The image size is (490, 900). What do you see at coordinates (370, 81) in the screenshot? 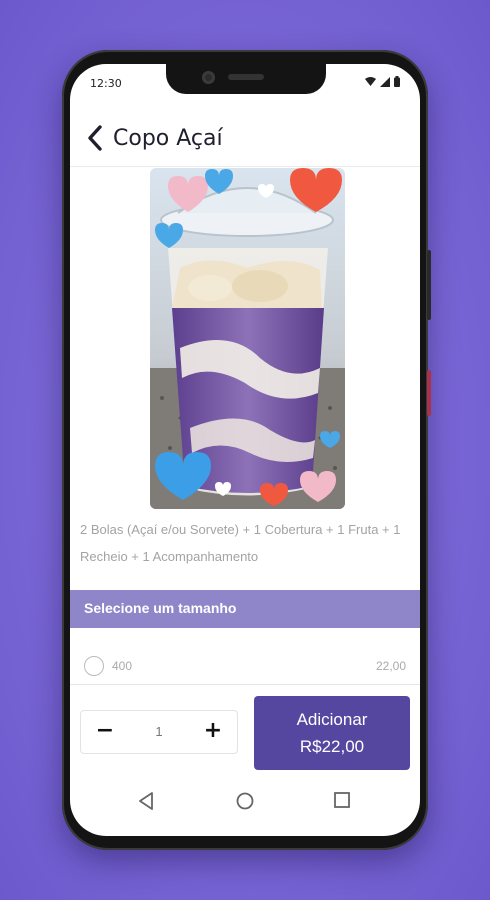
I see `wifi-icon` at bounding box center [370, 81].